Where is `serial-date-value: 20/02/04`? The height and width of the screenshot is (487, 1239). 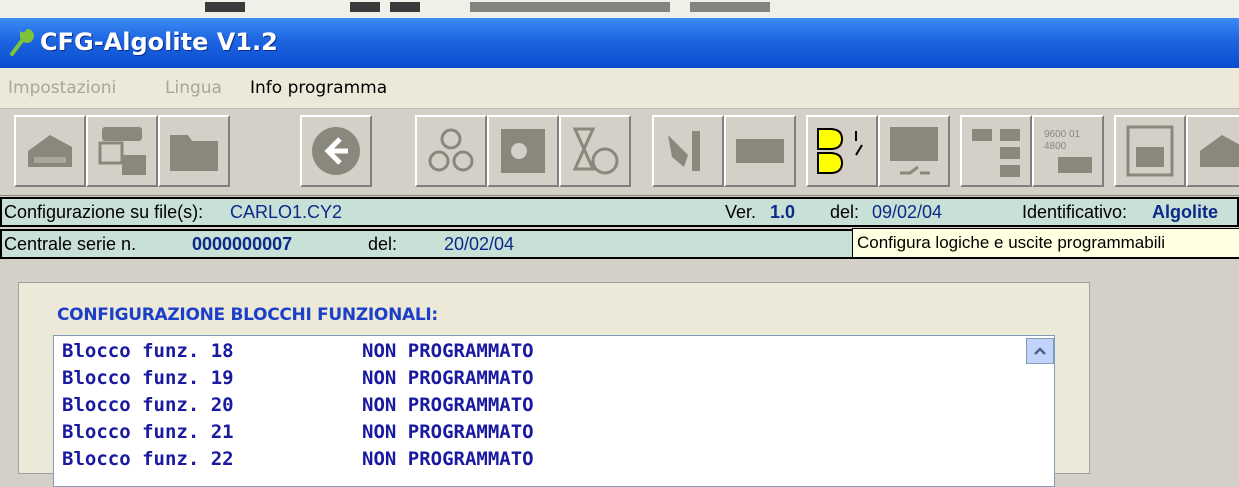
serial-date-value: 20/02/04 is located at coordinates (479, 244).